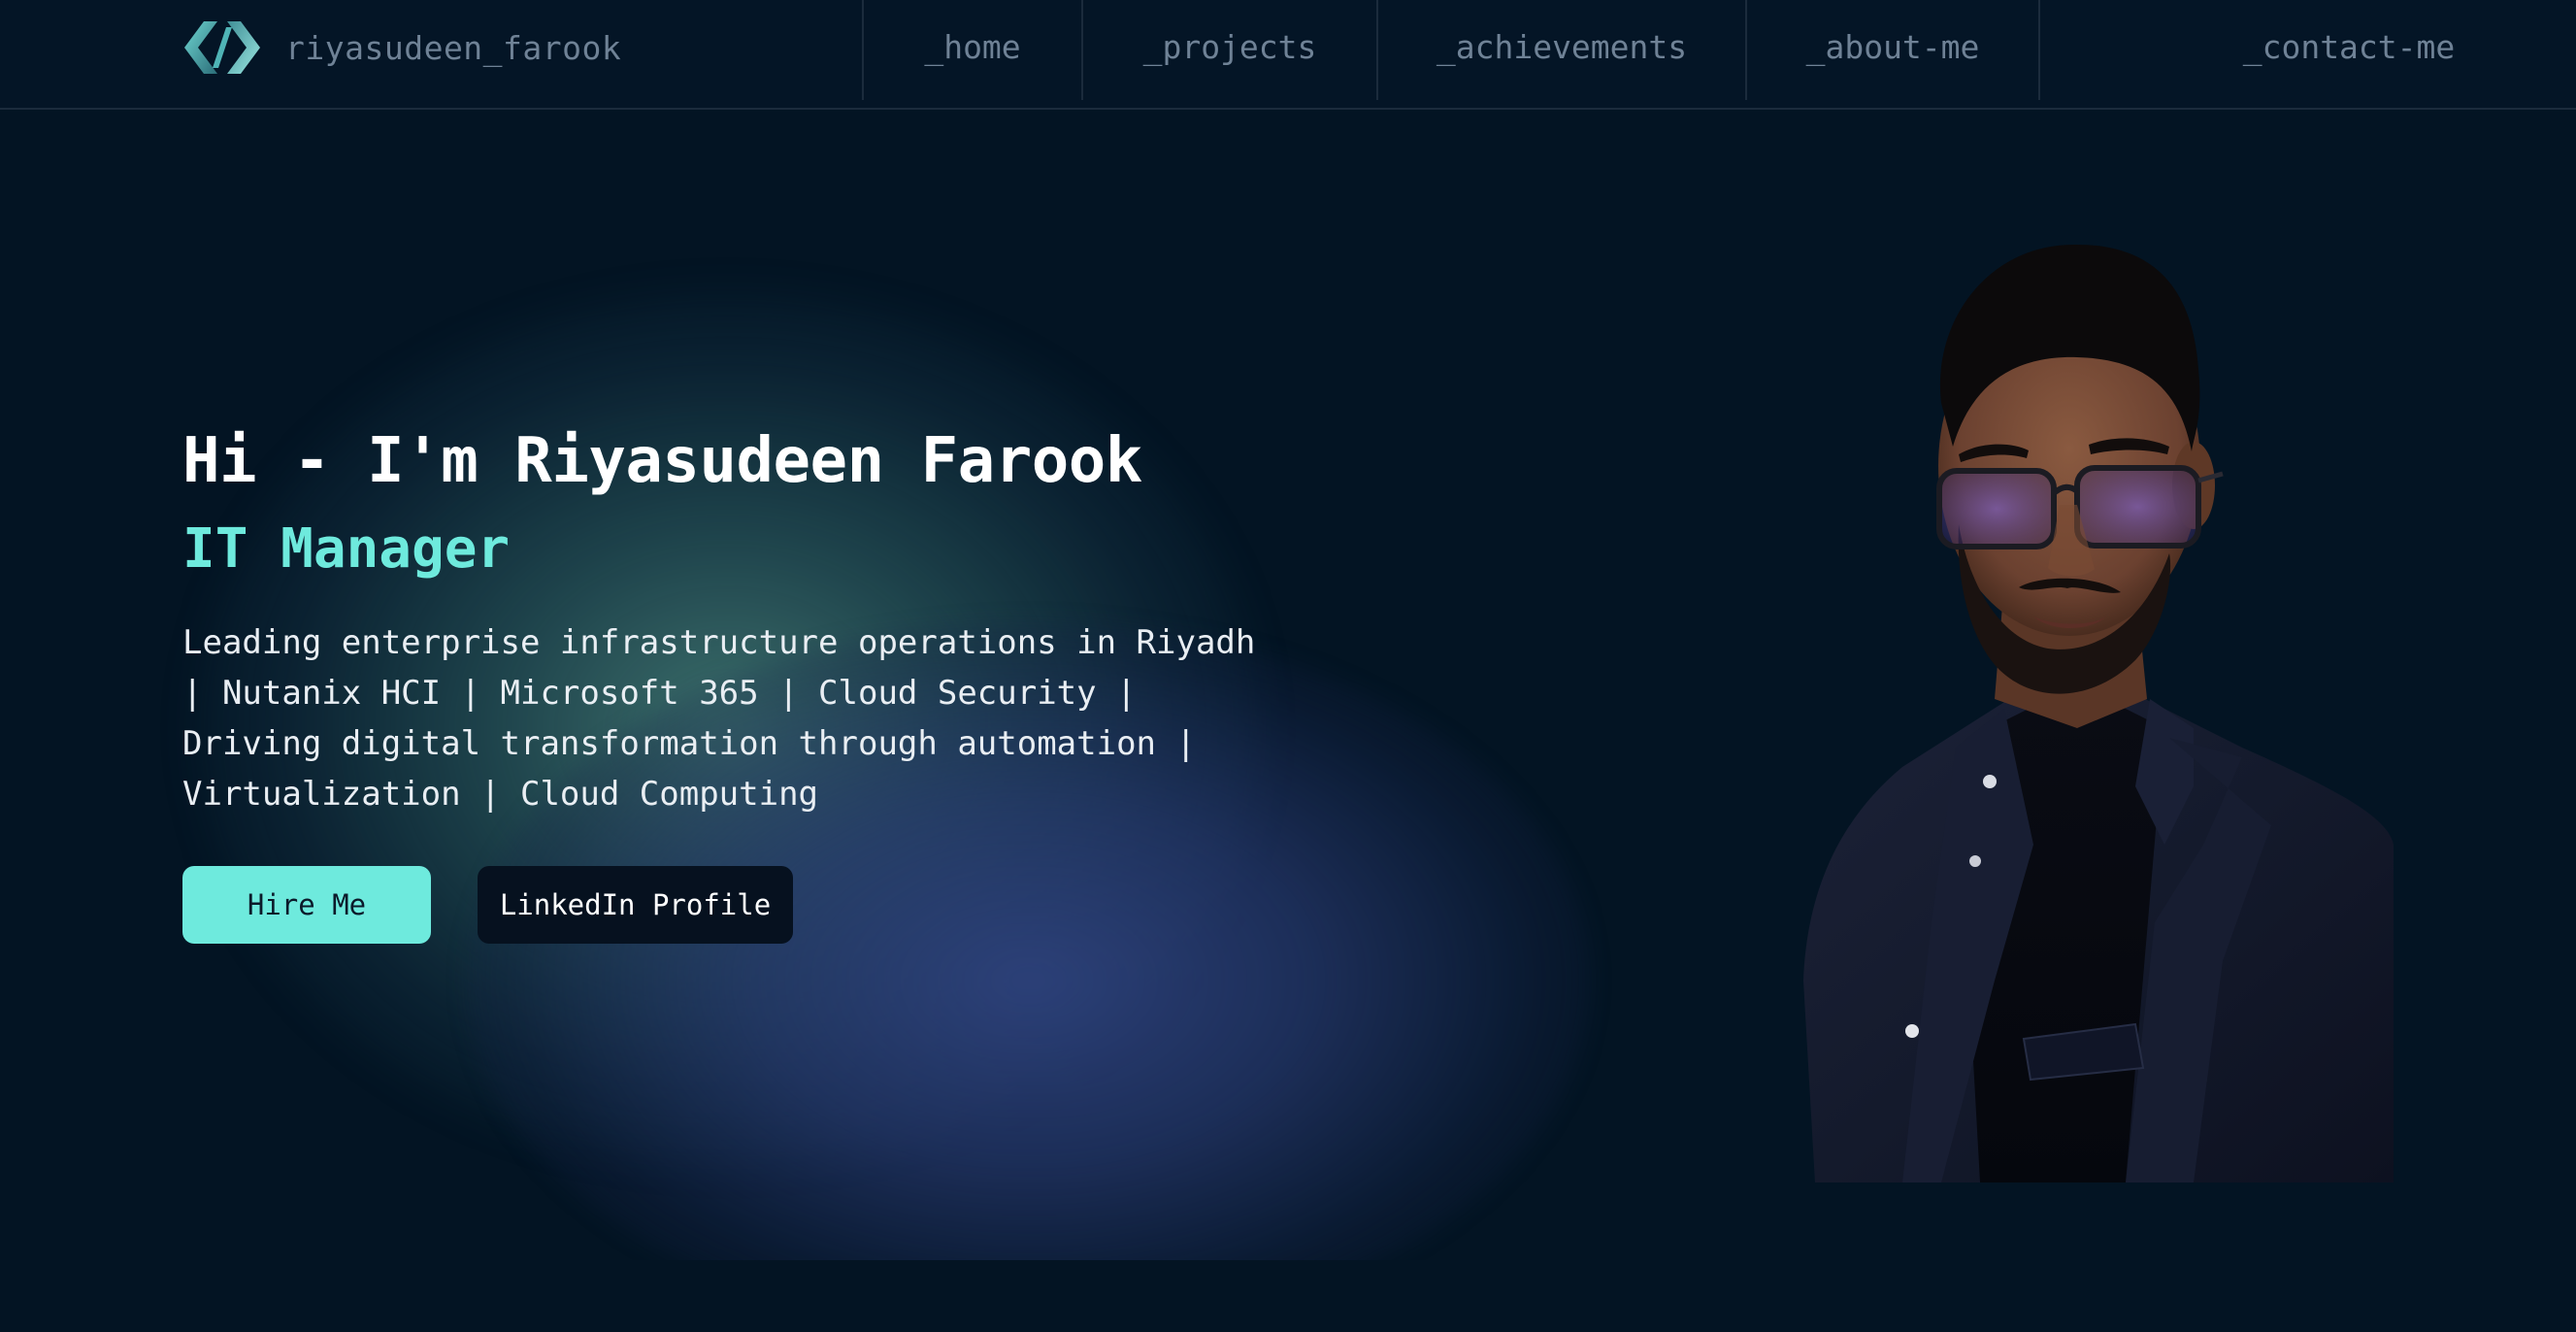 The height and width of the screenshot is (1332, 2576). Describe the element at coordinates (662, 461) in the screenshot. I see `hero-greeting: Hi - I'm Riyasudeen Farook` at that location.